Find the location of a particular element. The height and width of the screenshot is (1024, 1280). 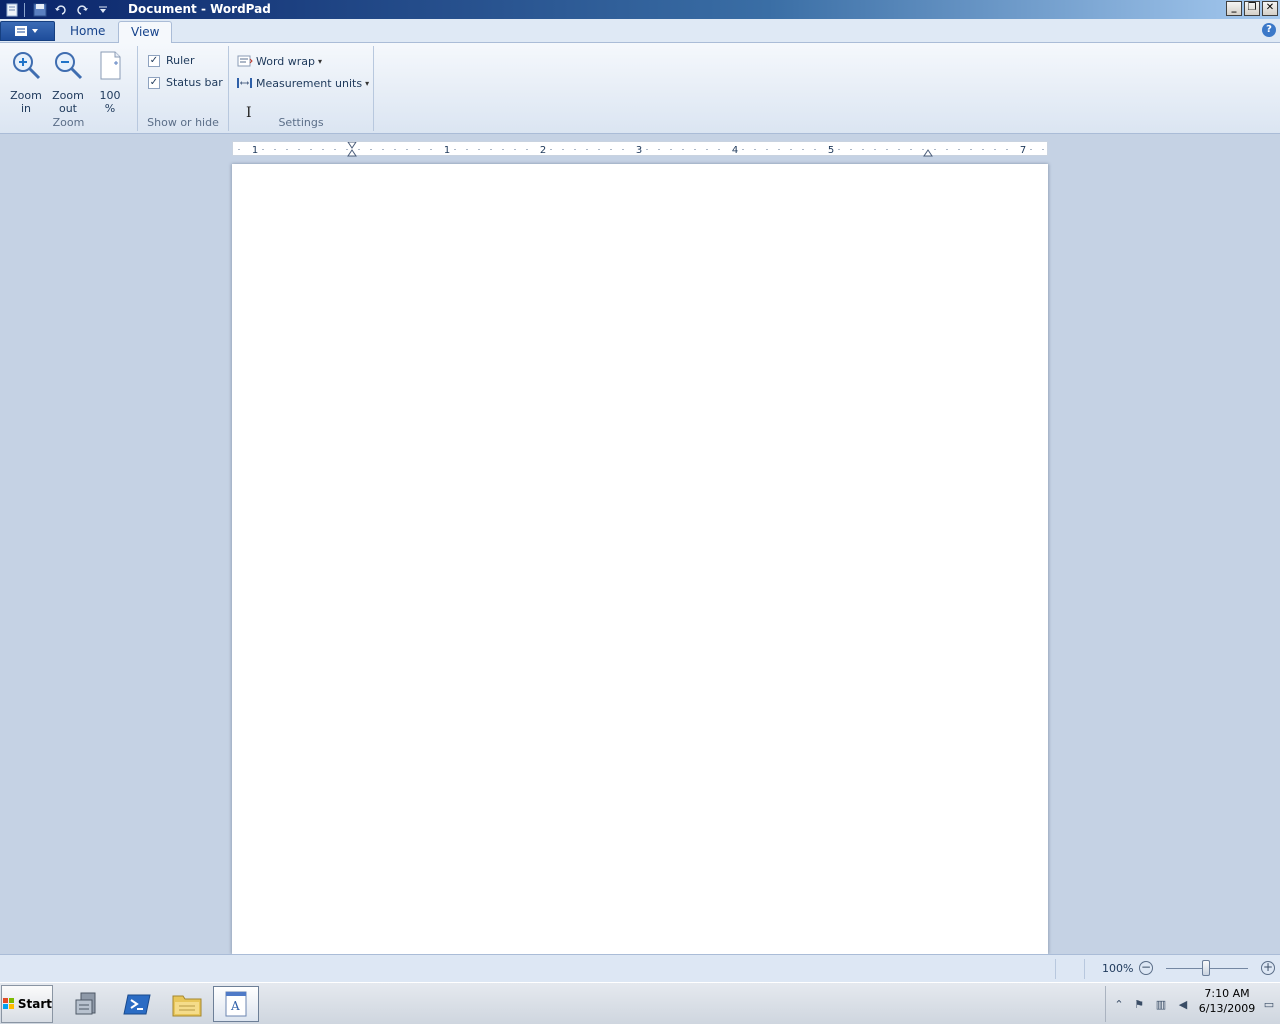

ruler-label: 2 is located at coordinates (543, 150).